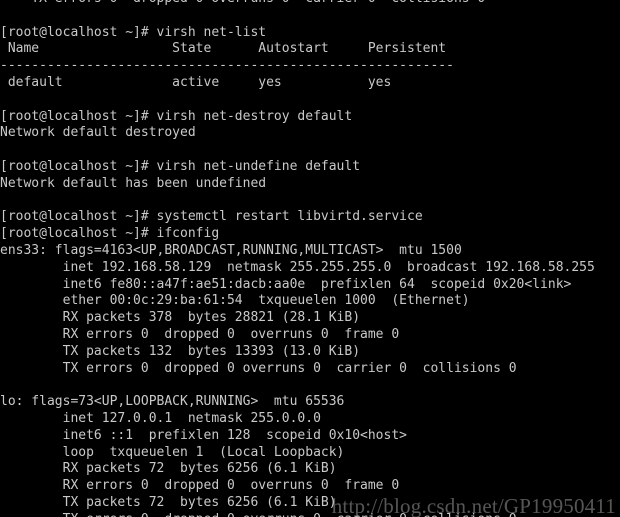 Image resolution: width=620 pixels, height=517 pixels. What do you see at coordinates (160, 418) in the screenshot?
I see `terminal-line: inet 127.0.0.1 netmask 255.0.0.0` at bounding box center [160, 418].